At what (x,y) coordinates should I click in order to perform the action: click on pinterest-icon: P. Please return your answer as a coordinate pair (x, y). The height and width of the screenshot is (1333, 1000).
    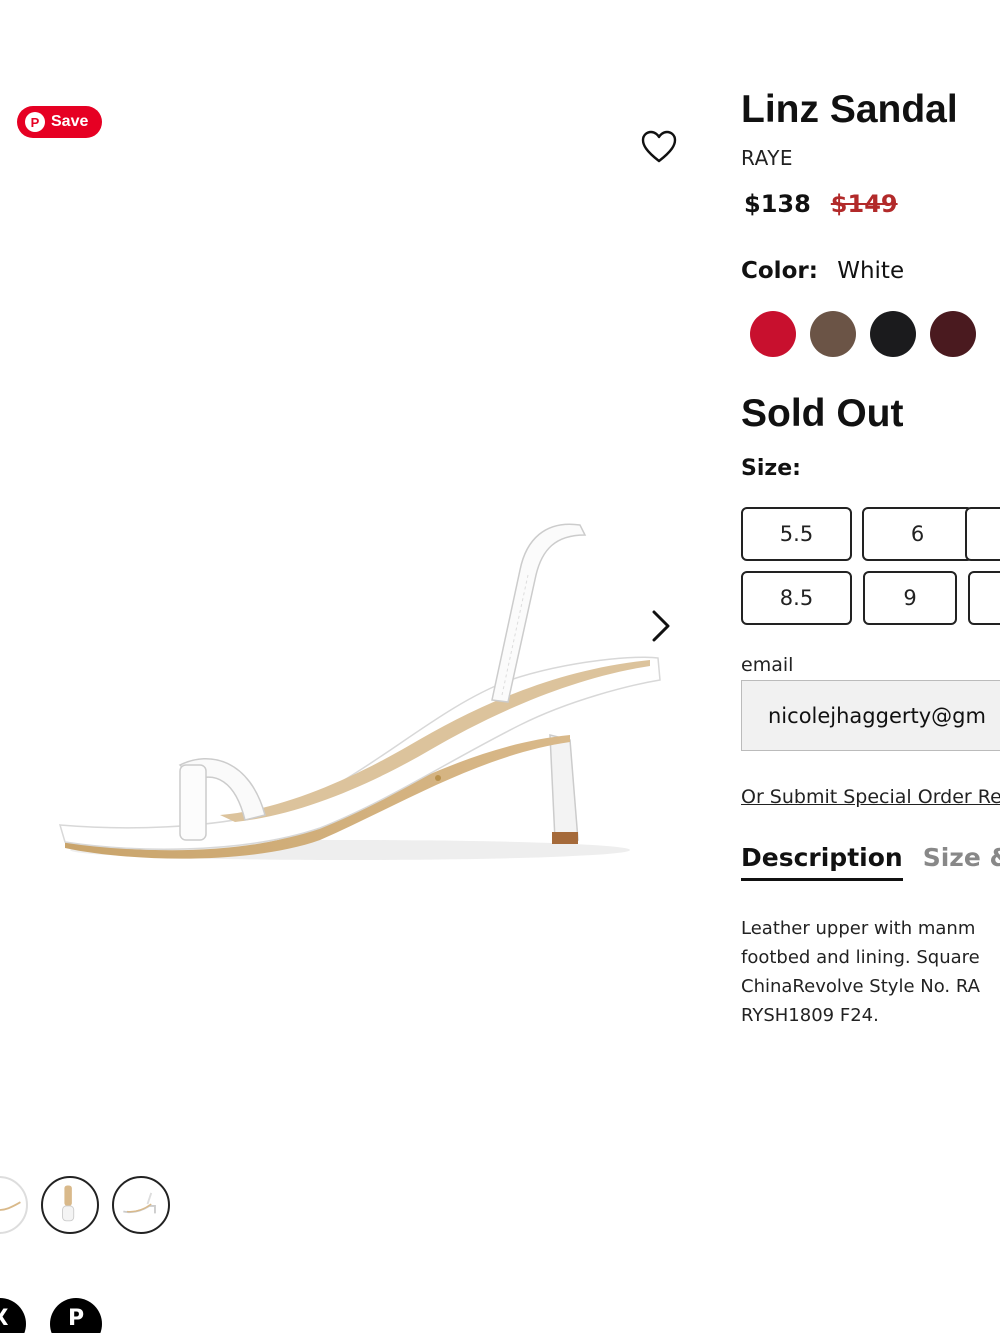
    Looking at the image, I should click on (35, 122).